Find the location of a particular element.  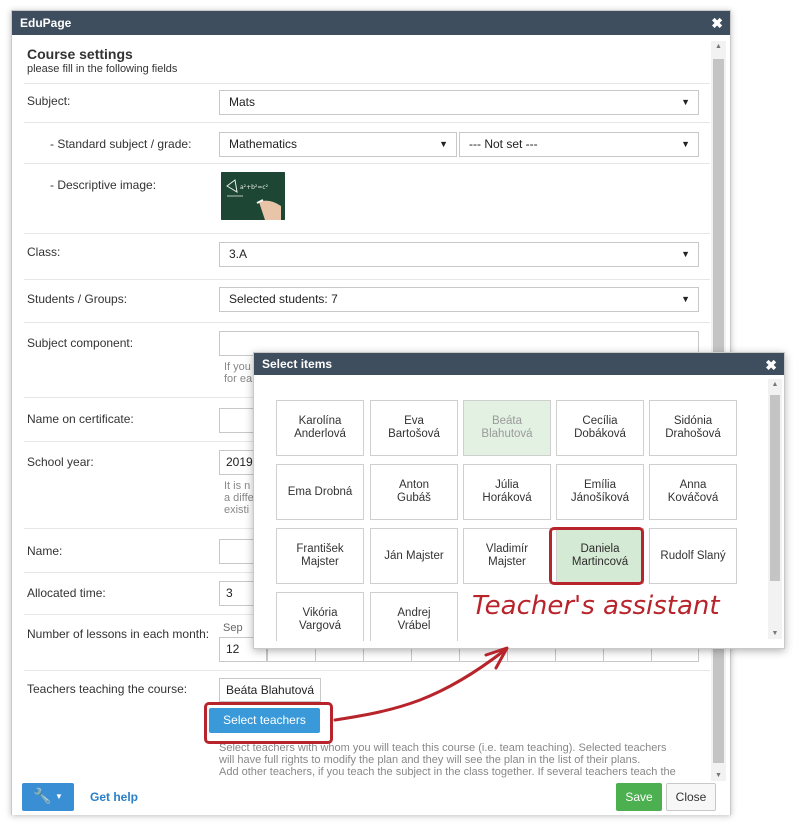

annotation-arrow is located at coordinates (421, 684).